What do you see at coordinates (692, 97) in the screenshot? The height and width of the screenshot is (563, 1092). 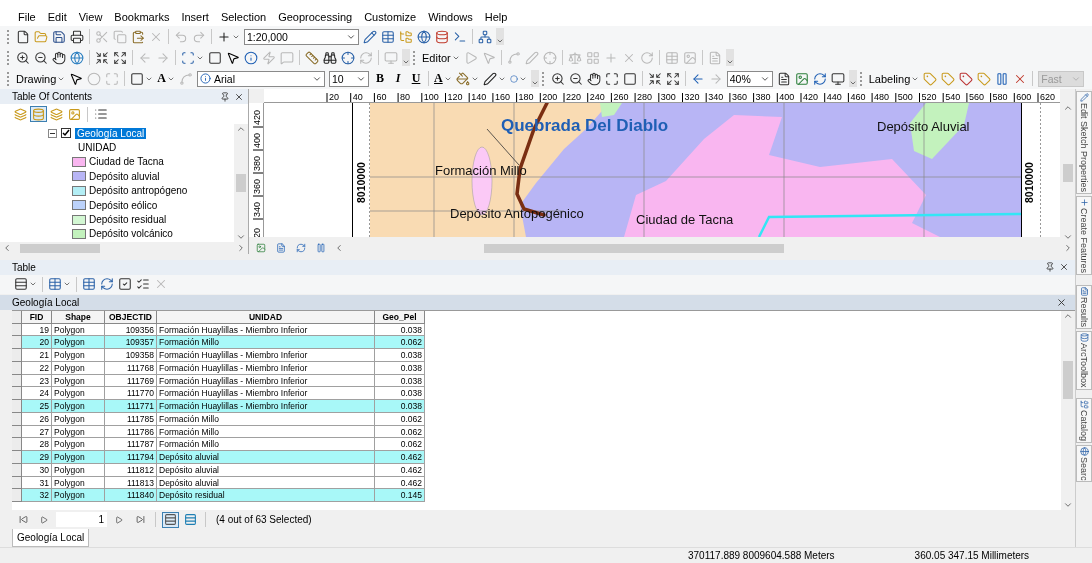 I see `ruler-label: 320` at bounding box center [692, 97].